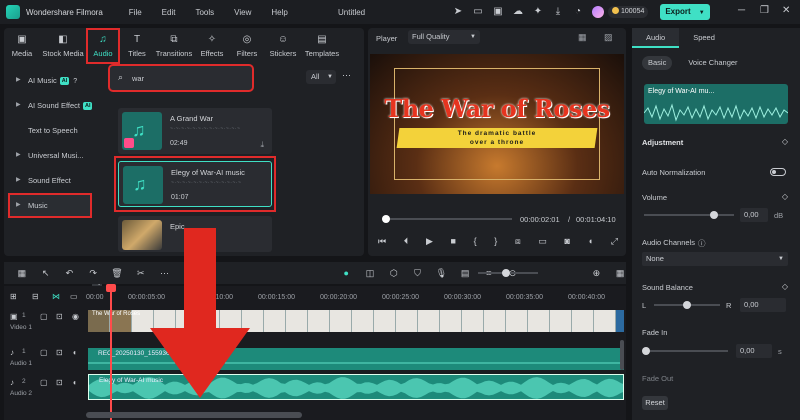 This screenshot has height=420, width=800. Describe the element at coordinates (406, 241) in the screenshot. I see `play-reverse-icon: ⏴` at that location.